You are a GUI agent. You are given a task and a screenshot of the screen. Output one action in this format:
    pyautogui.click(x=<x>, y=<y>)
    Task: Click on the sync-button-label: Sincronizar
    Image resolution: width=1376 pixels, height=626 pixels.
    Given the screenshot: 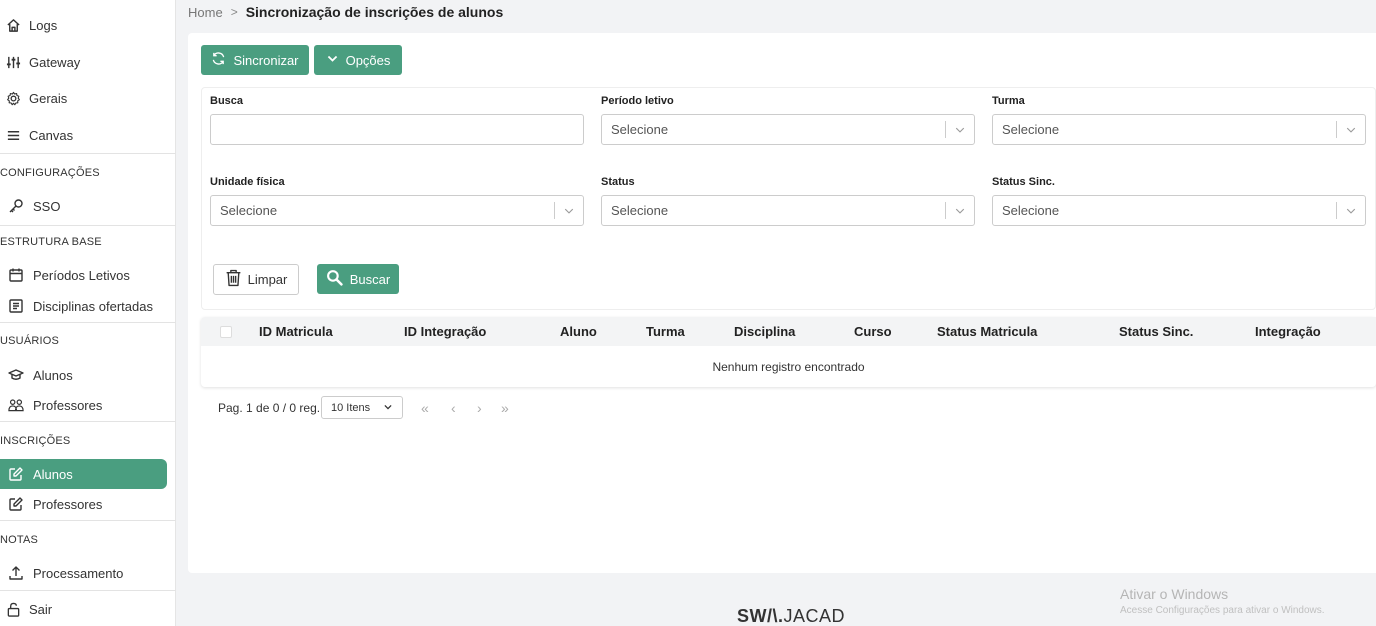 What is the action you would take?
    pyautogui.click(x=266, y=60)
    